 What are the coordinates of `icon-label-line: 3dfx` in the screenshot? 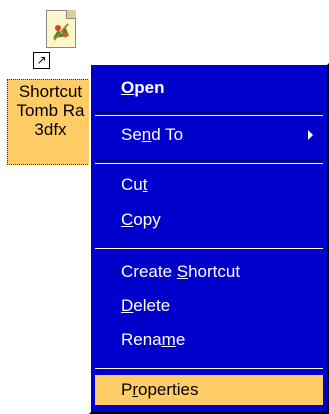 It's located at (50, 129).